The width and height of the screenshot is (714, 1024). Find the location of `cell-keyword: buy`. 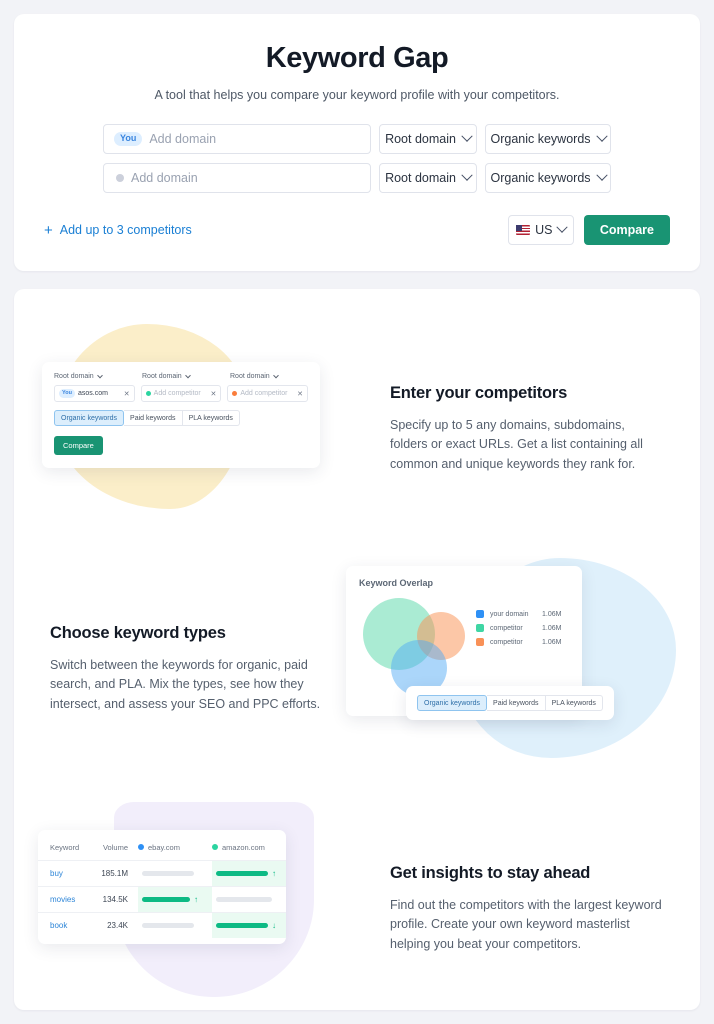

cell-keyword: buy is located at coordinates (64, 873).